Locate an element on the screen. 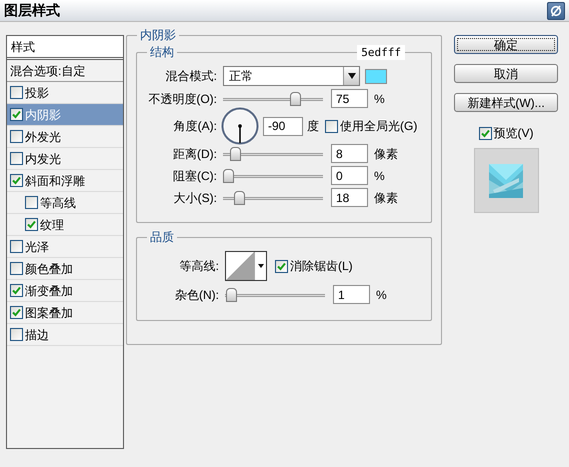  field-label: 角度(A): is located at coordinates (194, 126).